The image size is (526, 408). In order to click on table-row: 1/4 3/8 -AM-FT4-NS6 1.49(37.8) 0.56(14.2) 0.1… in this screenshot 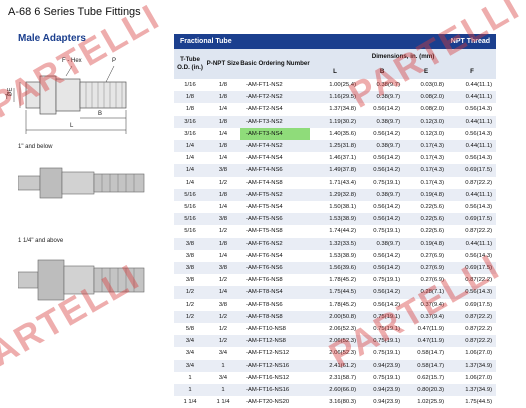, I will do `click(335, 170)`.